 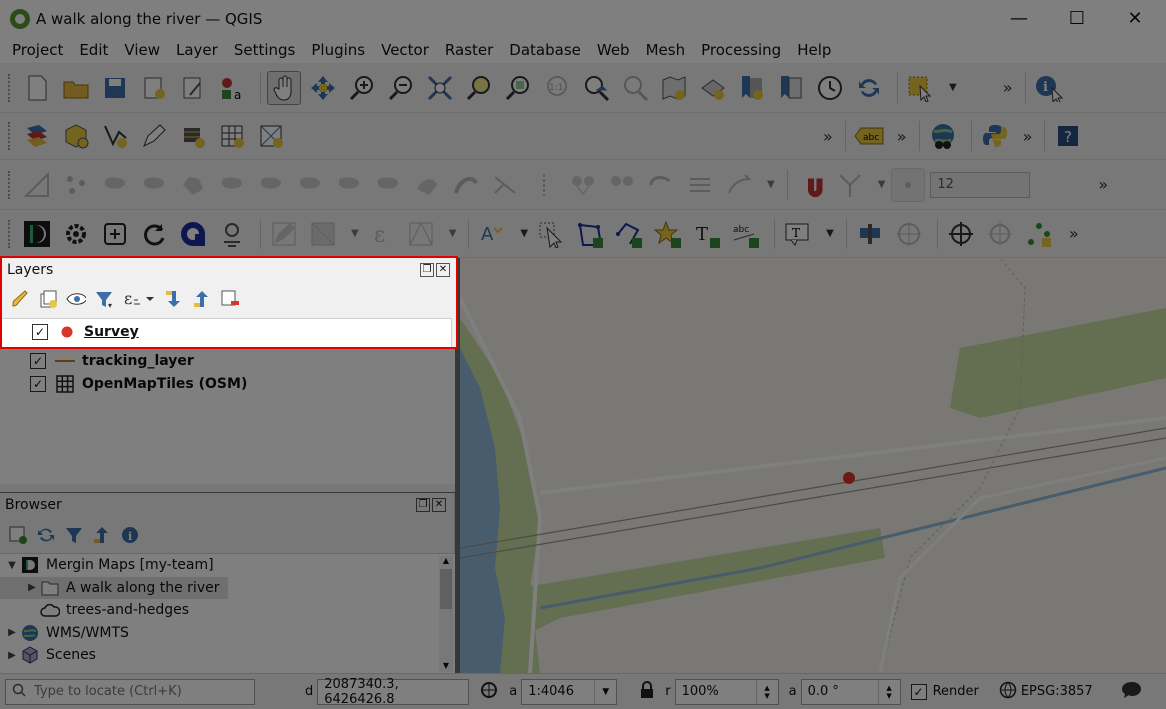 What do you see at coordinates (37, 234) in the screenshot?
I see `mergin-maps-icon` at bounding box center [37, 234].